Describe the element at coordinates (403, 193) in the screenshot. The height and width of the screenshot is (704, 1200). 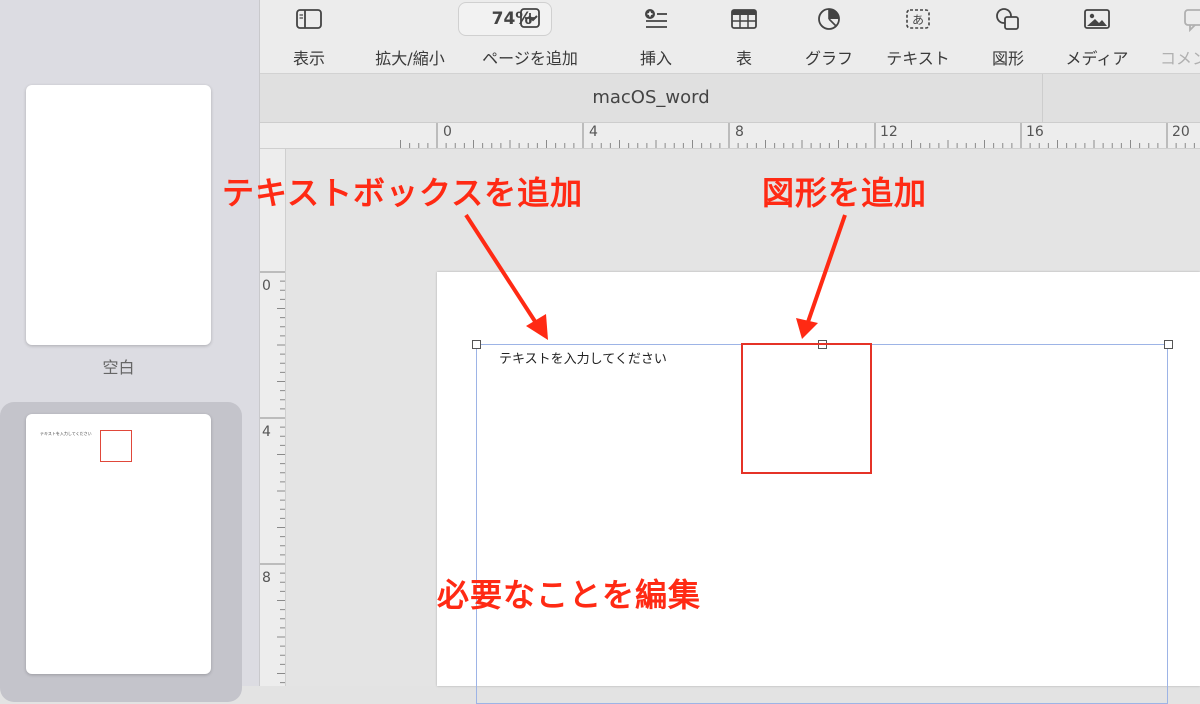
I see `annotation-add-textbox: テキストボックスを追加` at that location.